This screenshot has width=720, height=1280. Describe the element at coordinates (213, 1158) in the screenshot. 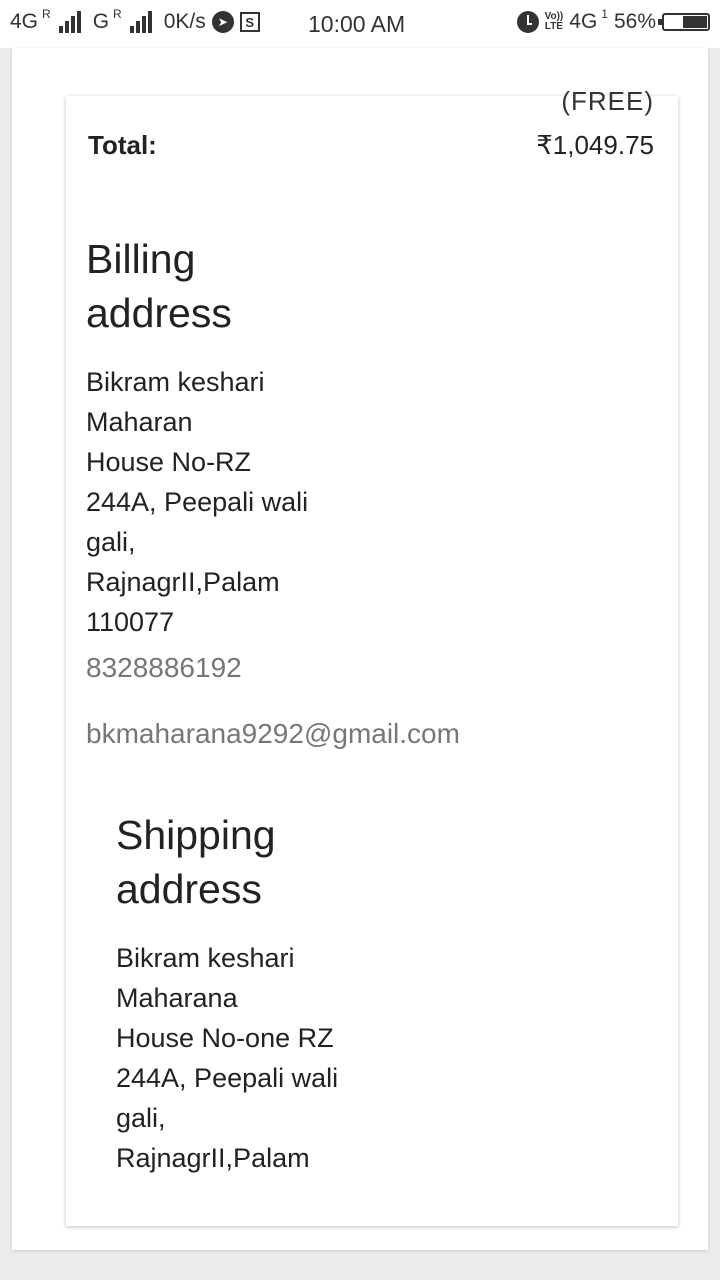

I see `shipping-line: RajnagrII,Palam` at that location.